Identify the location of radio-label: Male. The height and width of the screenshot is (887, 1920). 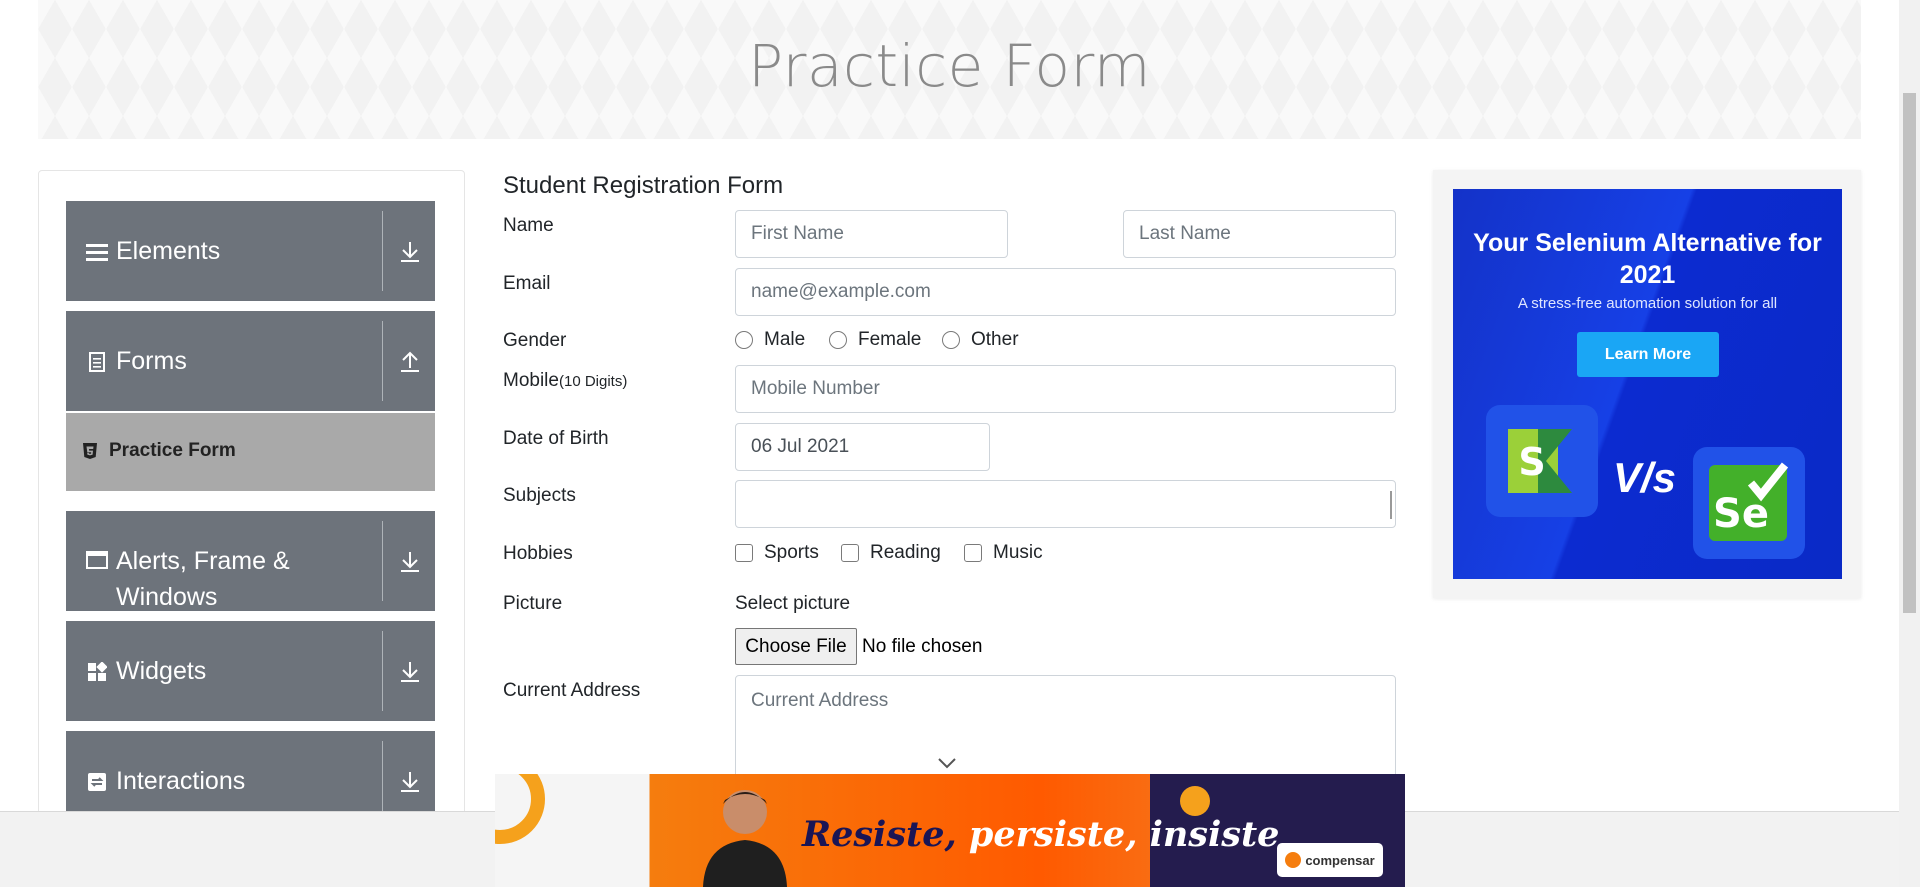
(785, 339).